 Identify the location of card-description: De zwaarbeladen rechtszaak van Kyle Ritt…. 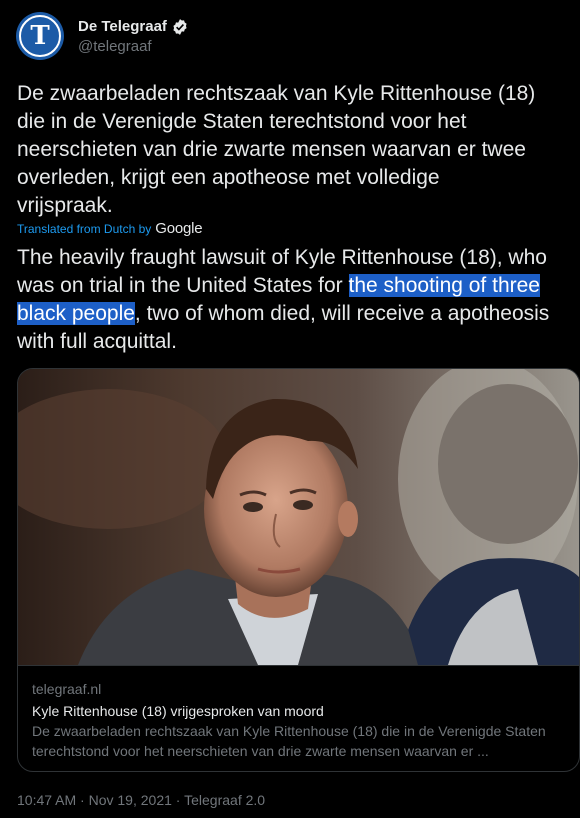
(289, 741).